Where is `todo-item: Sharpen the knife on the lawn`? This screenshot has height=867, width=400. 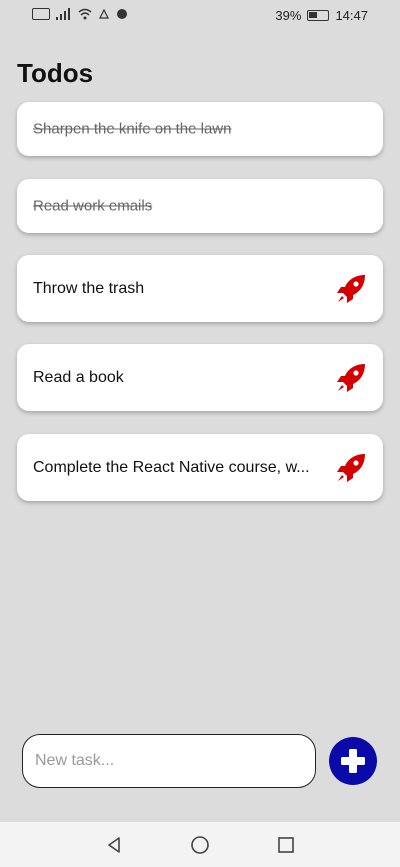 todo-item: Sharpen the knife on the lawn is located at coordinates (200, 129).